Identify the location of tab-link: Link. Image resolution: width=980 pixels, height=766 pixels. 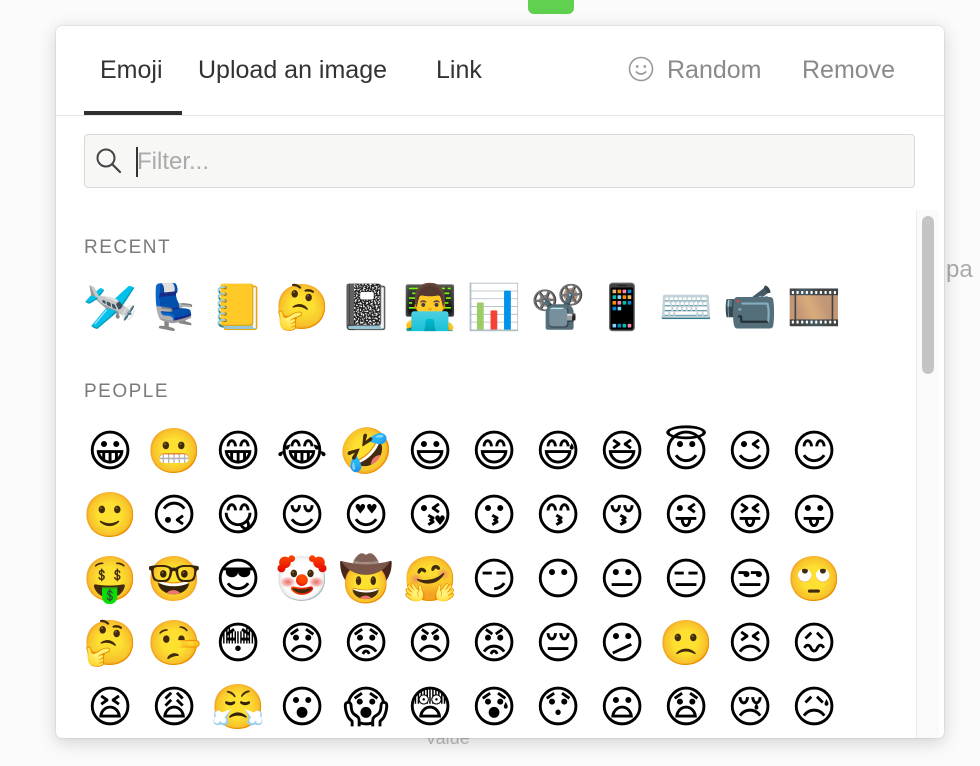
(459, 70).